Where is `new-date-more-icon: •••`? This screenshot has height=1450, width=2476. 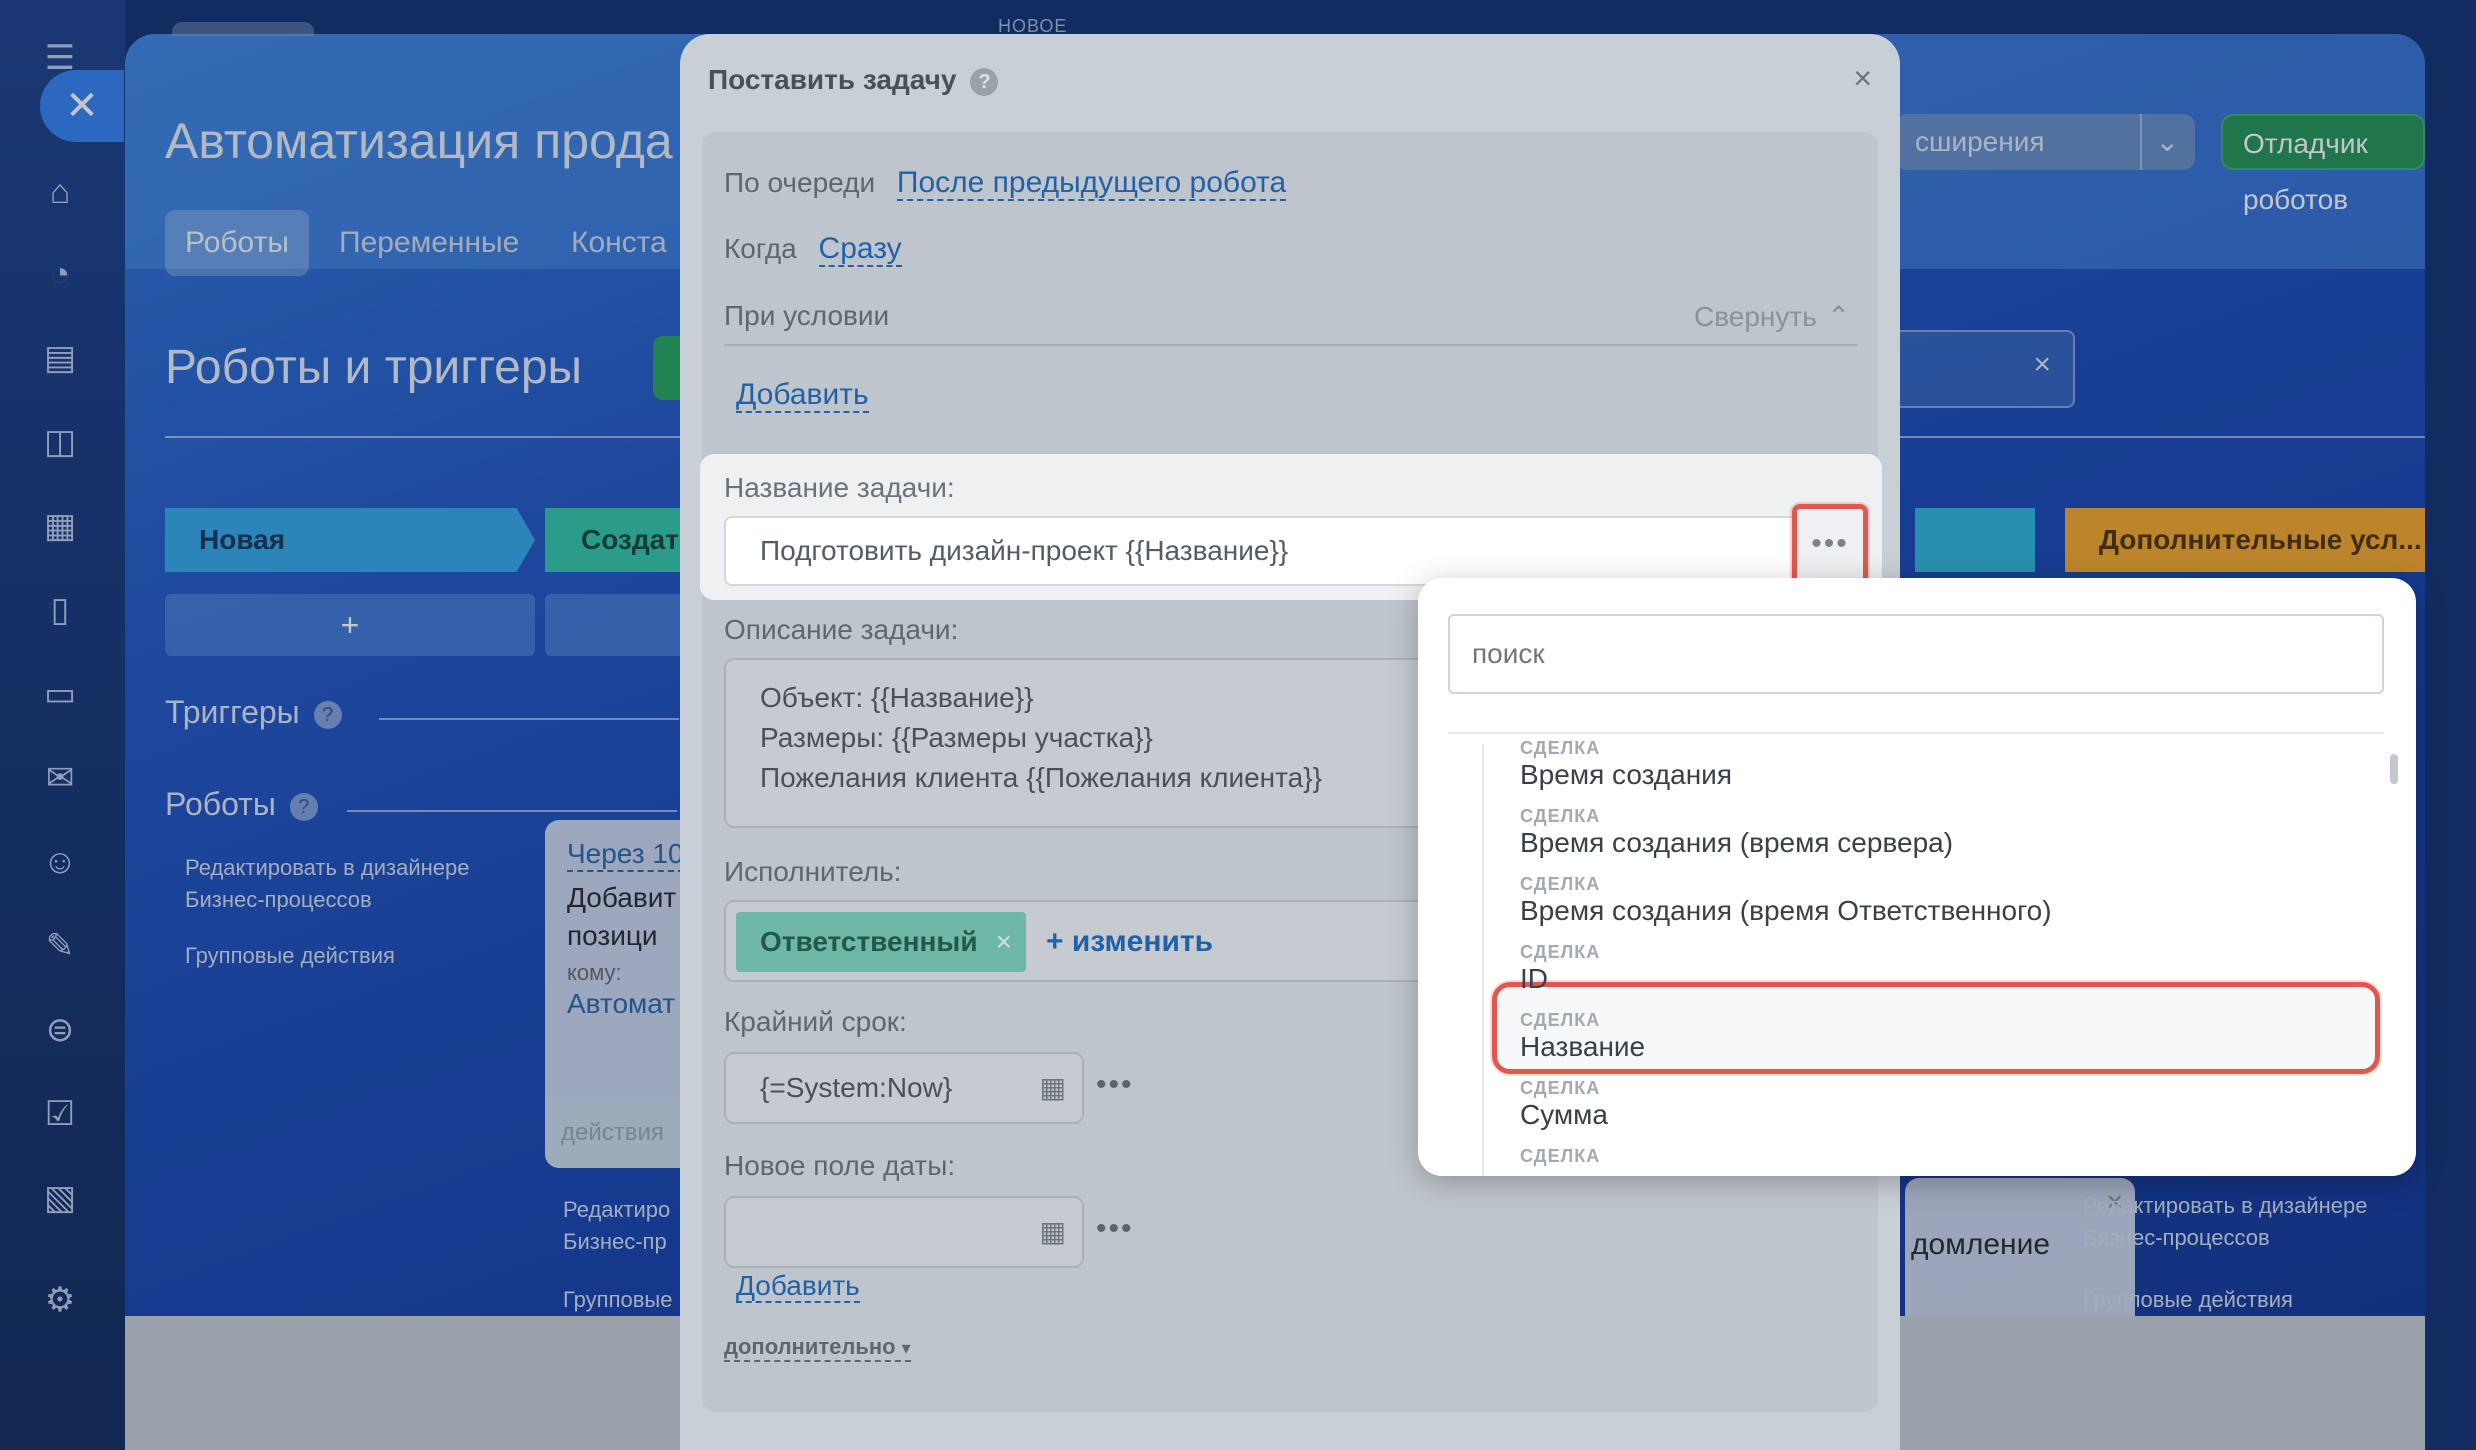
new-date-more-icon: ••• is located at coordinates (1115, 1229).